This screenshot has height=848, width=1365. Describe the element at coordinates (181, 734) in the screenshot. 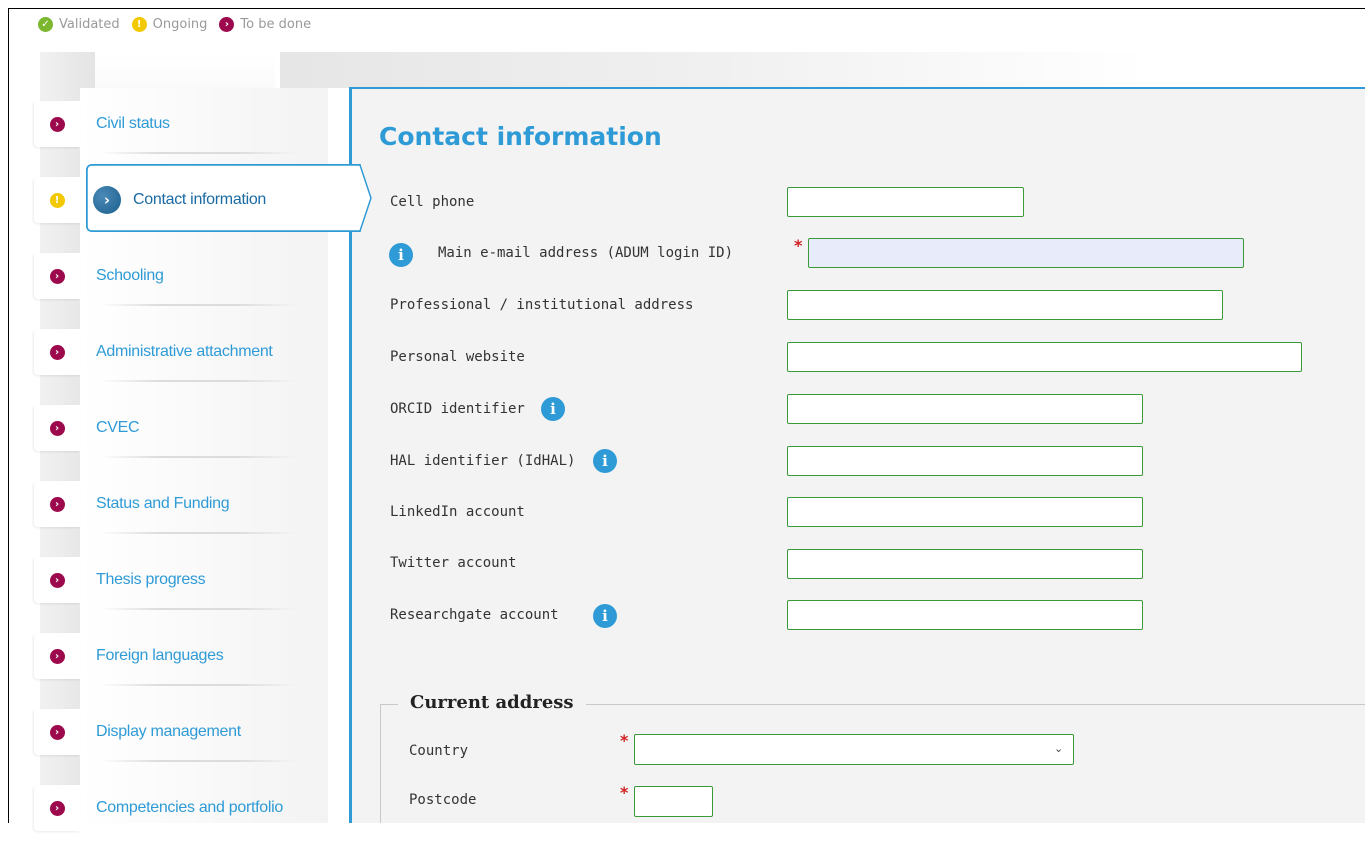

I see `sidebar-item-display-management: › Display management` at that location.